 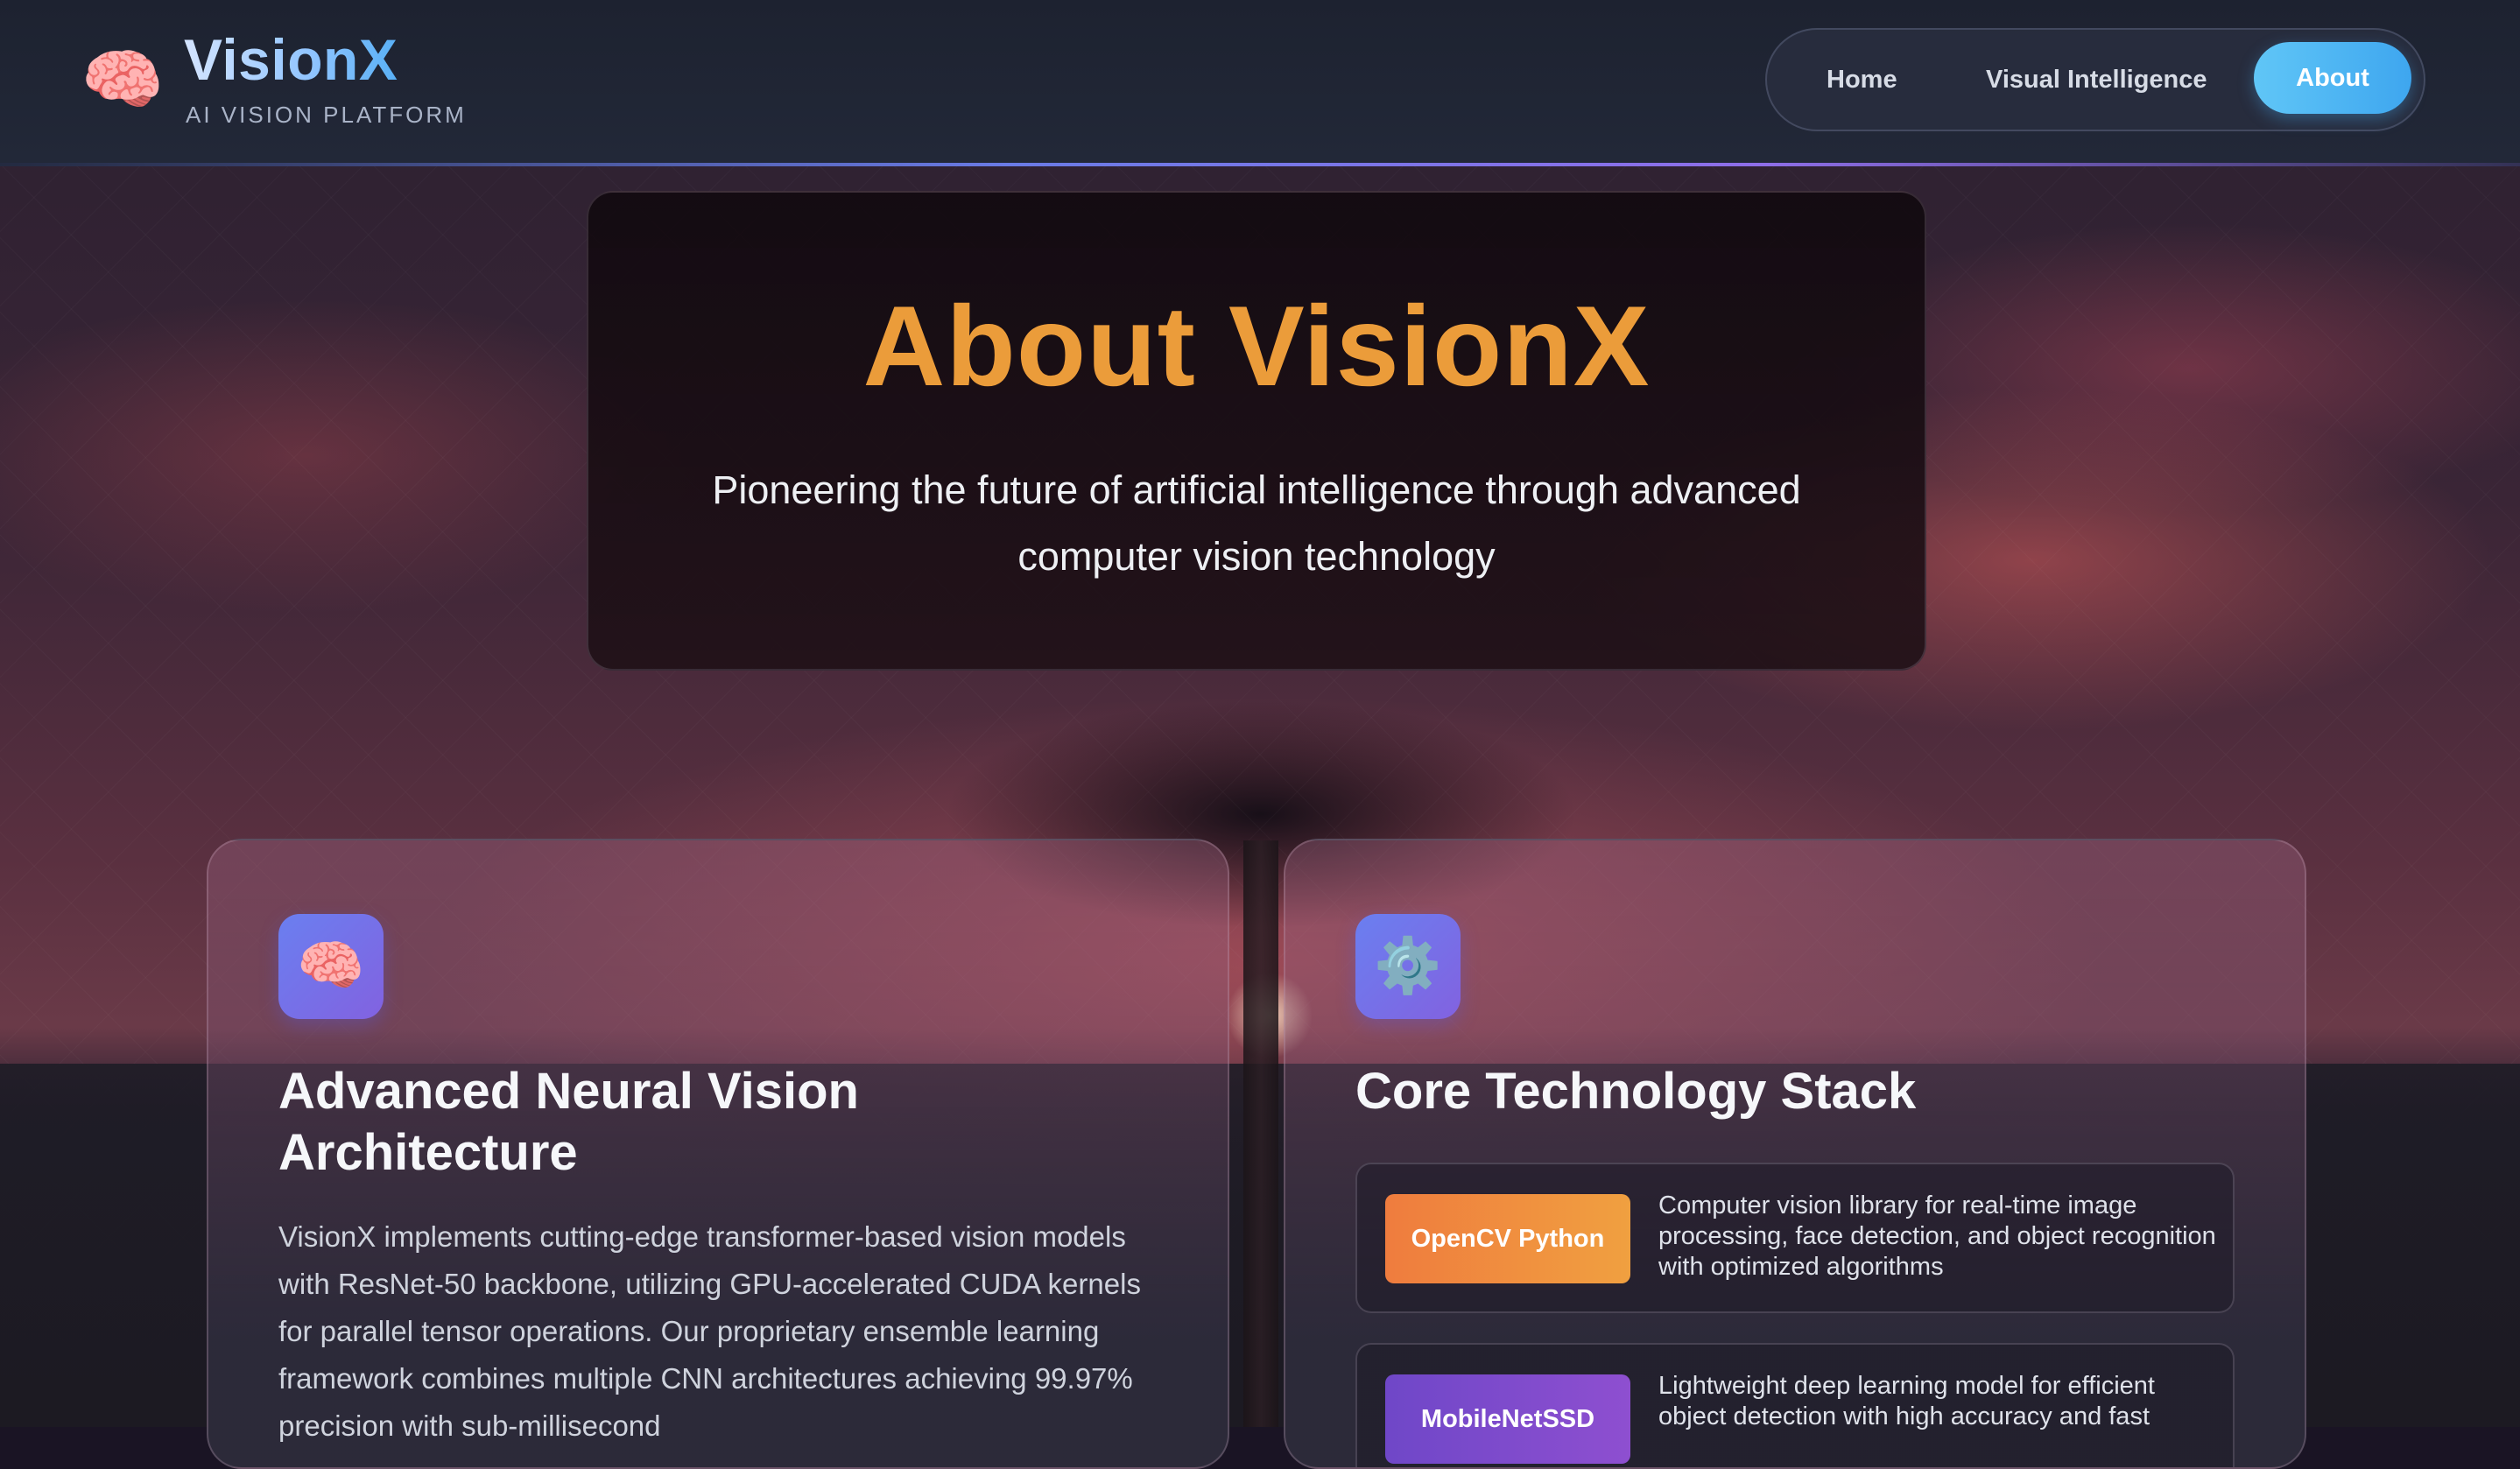 I want to click on gear-icon: ⚙️, so click(x=1408, y=966).